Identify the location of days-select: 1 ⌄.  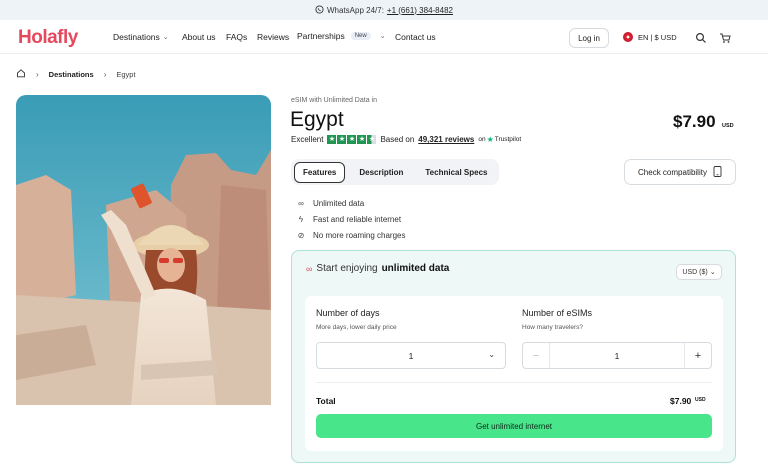
(411, 355).